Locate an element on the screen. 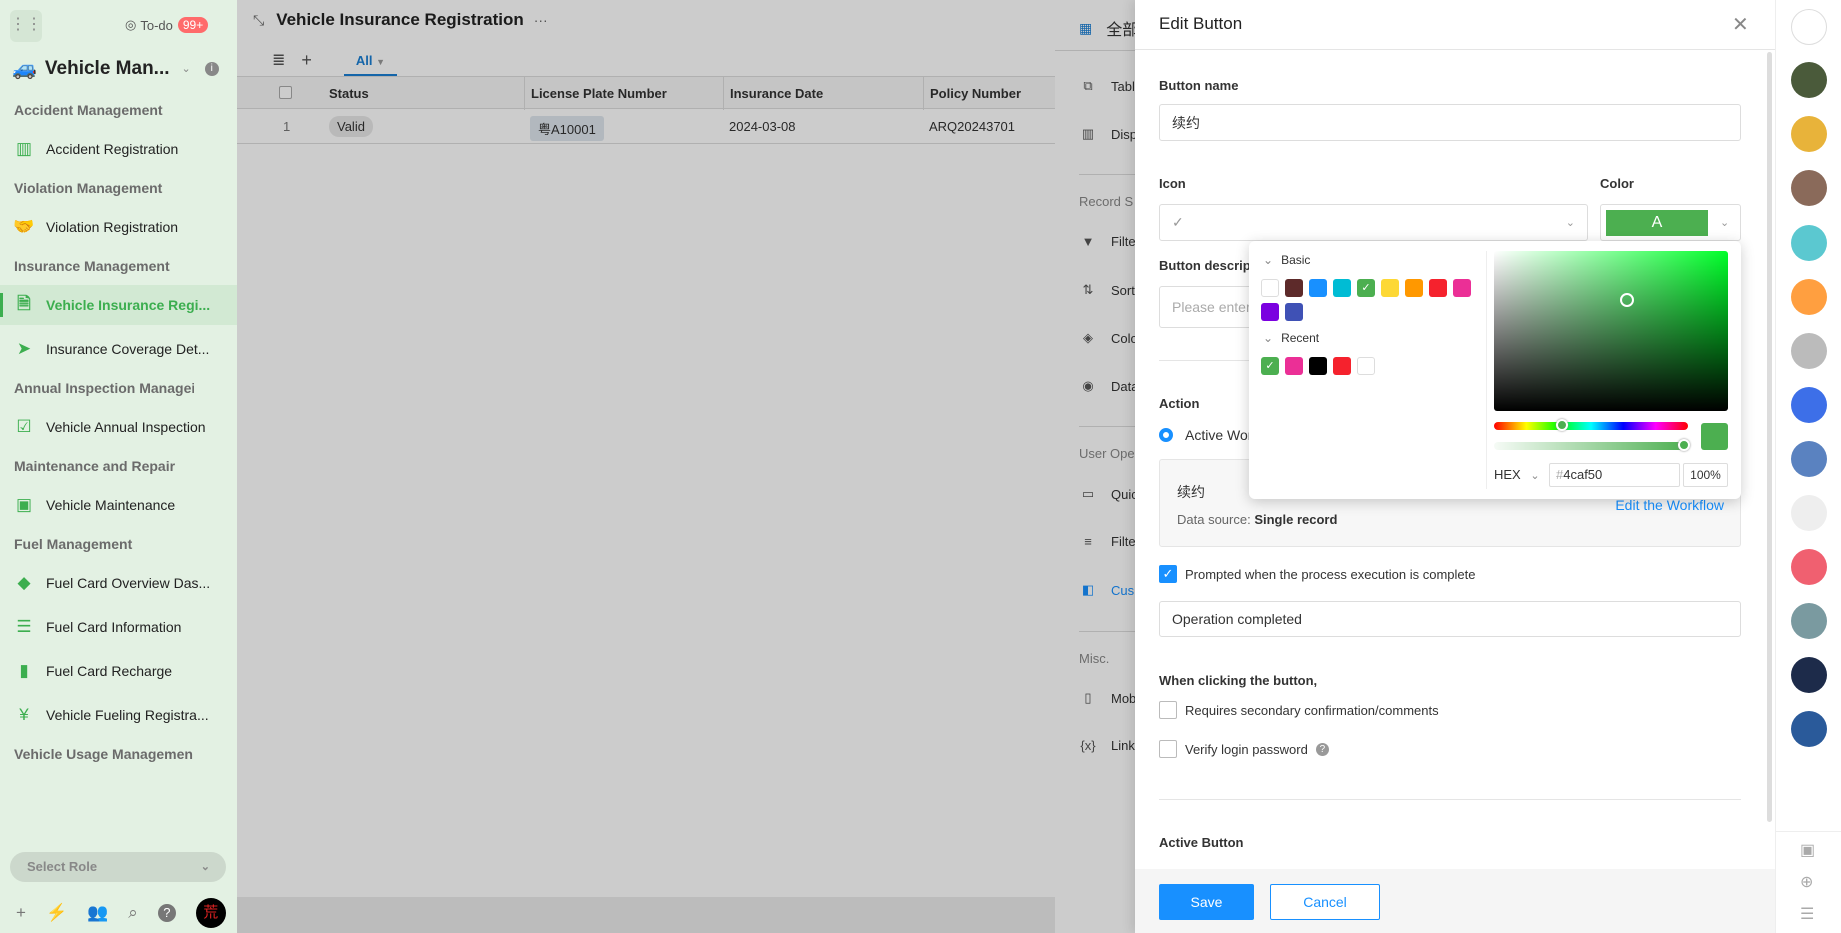  icon-label: Icon is located at coordinates (1172, 183).